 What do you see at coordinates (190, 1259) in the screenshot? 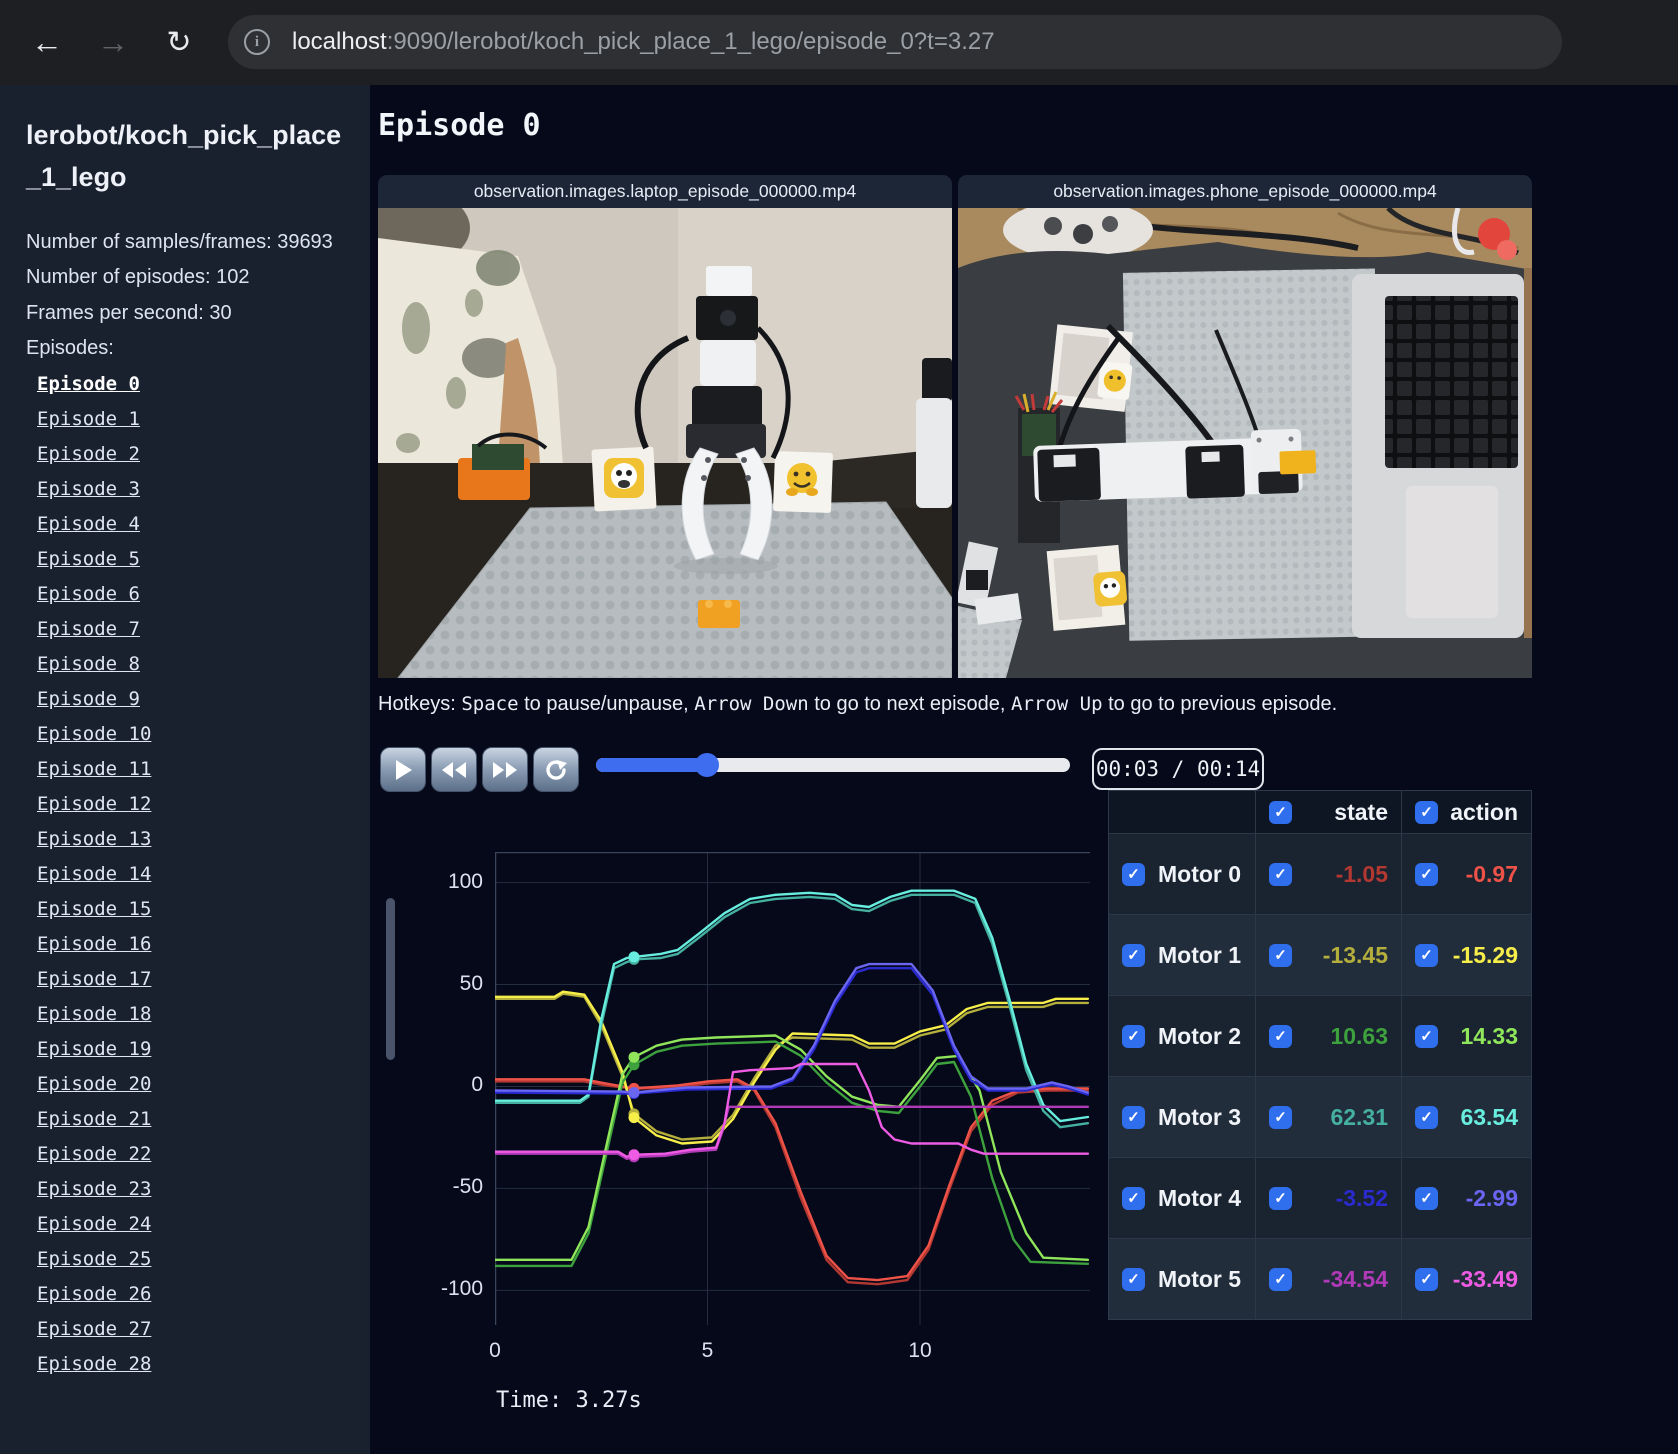
I see `episode-link: Episode 25` at bounding box center [190, 1259].